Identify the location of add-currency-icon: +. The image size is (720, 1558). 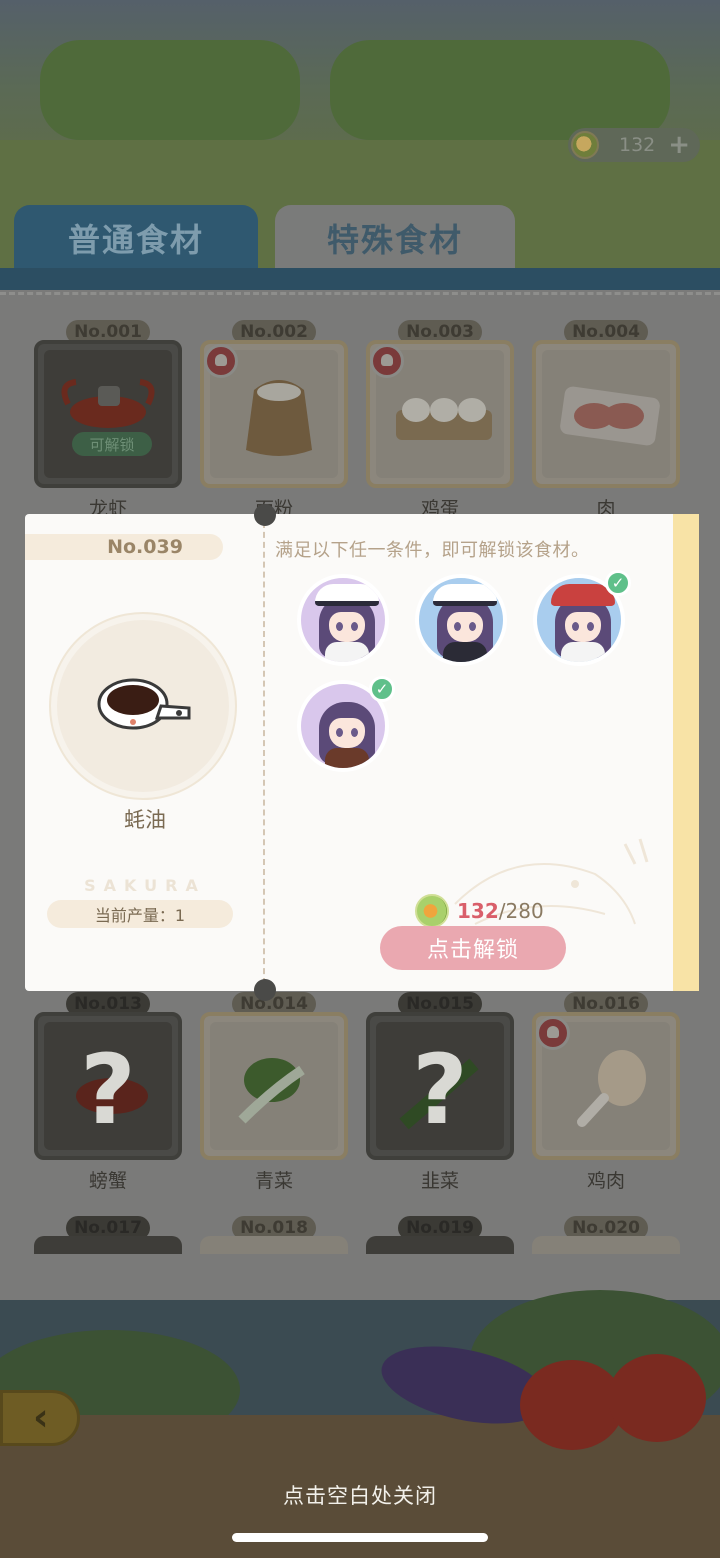
(679, 145).